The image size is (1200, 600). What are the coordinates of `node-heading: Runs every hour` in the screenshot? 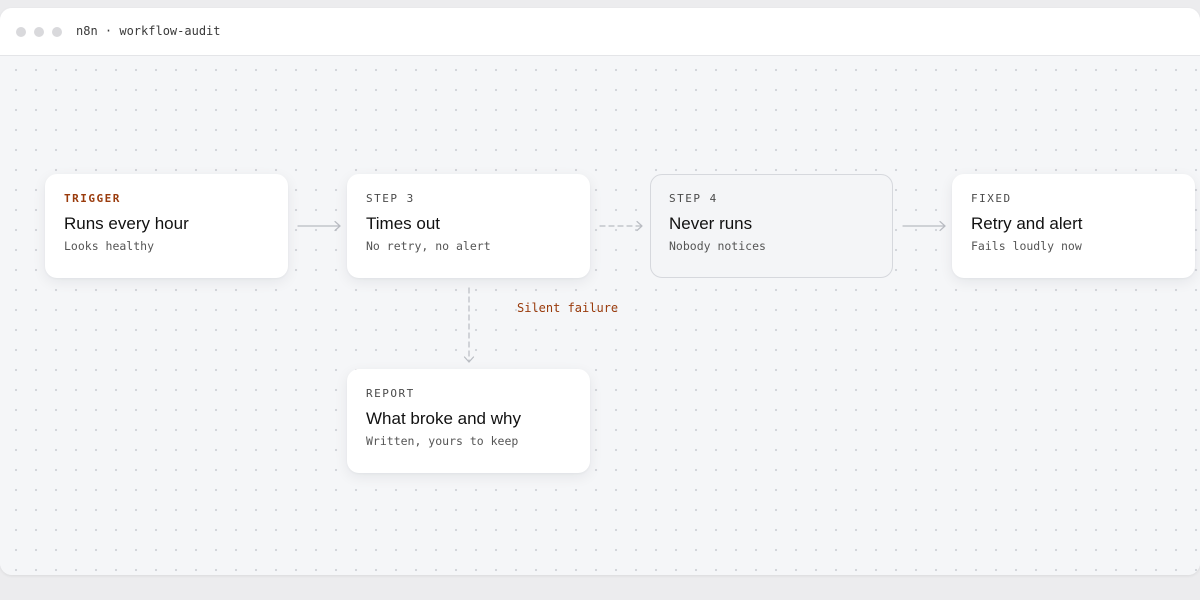 It's located at (126, 223).